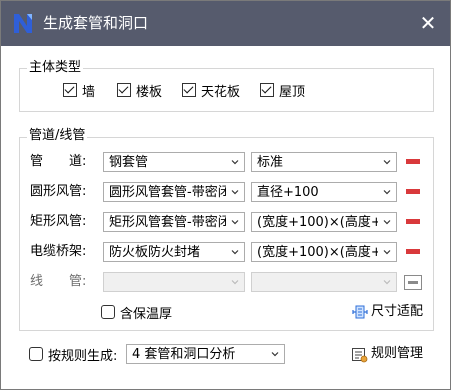 The image size is (451, 390). What do you see at coordinates (108, 312) in the screenshot?
I see `checkbox-insulation-box` at bounding box center [108, 312].